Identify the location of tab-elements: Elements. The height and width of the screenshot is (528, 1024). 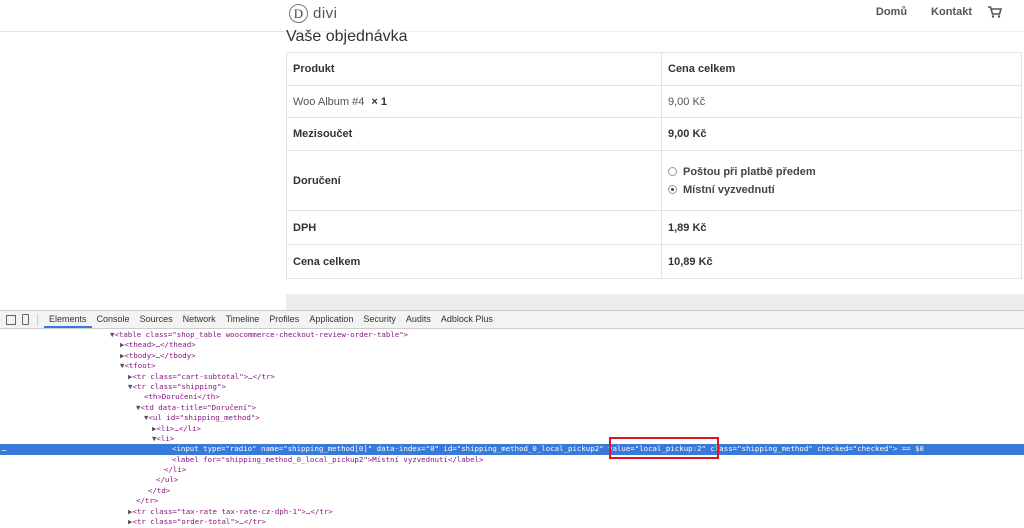
(68, 319).